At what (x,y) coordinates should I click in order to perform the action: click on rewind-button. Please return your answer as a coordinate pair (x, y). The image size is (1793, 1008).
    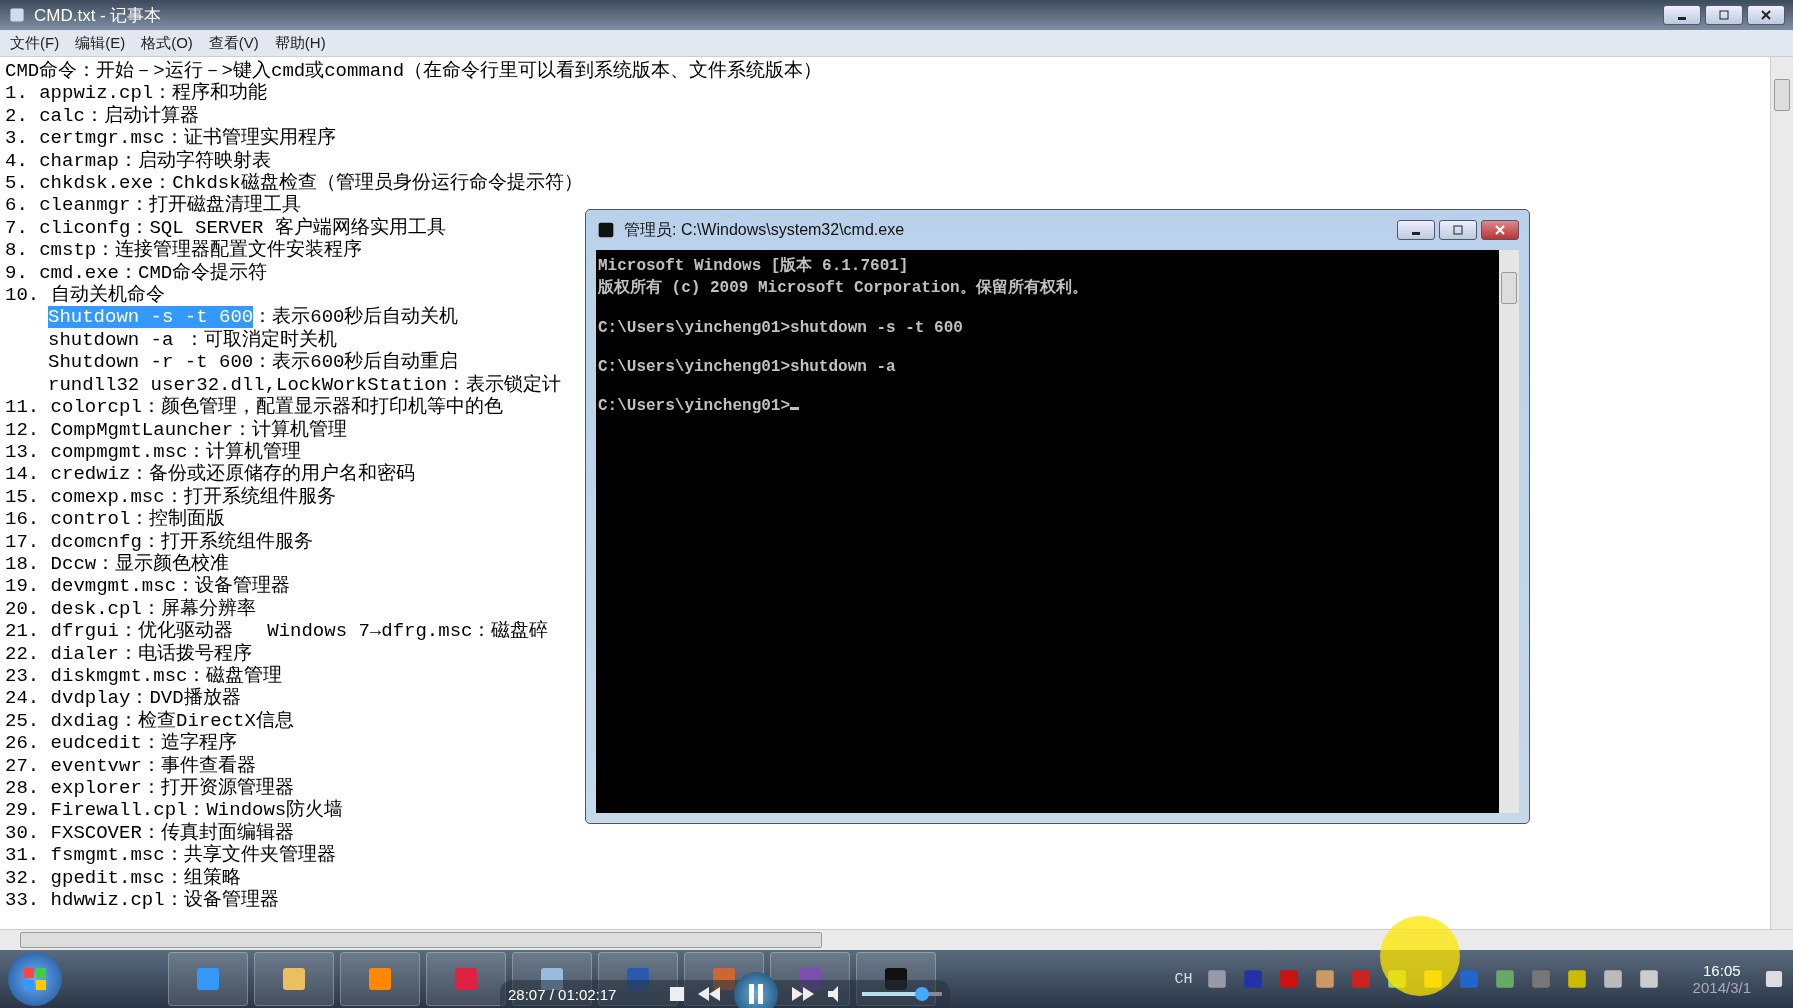
    Looking at the image, I should click on (709, 994).